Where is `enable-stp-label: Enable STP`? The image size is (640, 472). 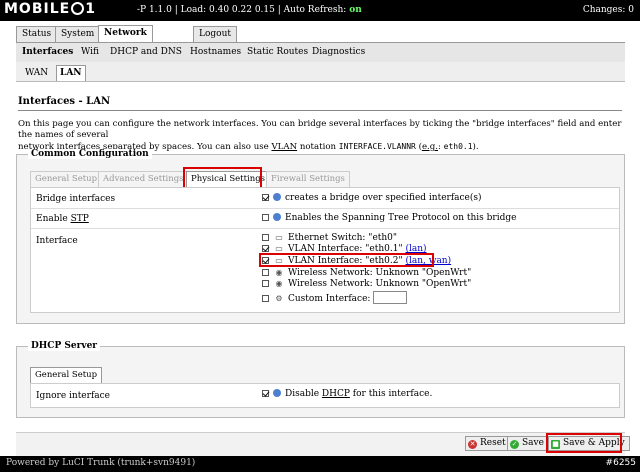
enable-stp-label: Enable STP is located at coordinates (62, 219).